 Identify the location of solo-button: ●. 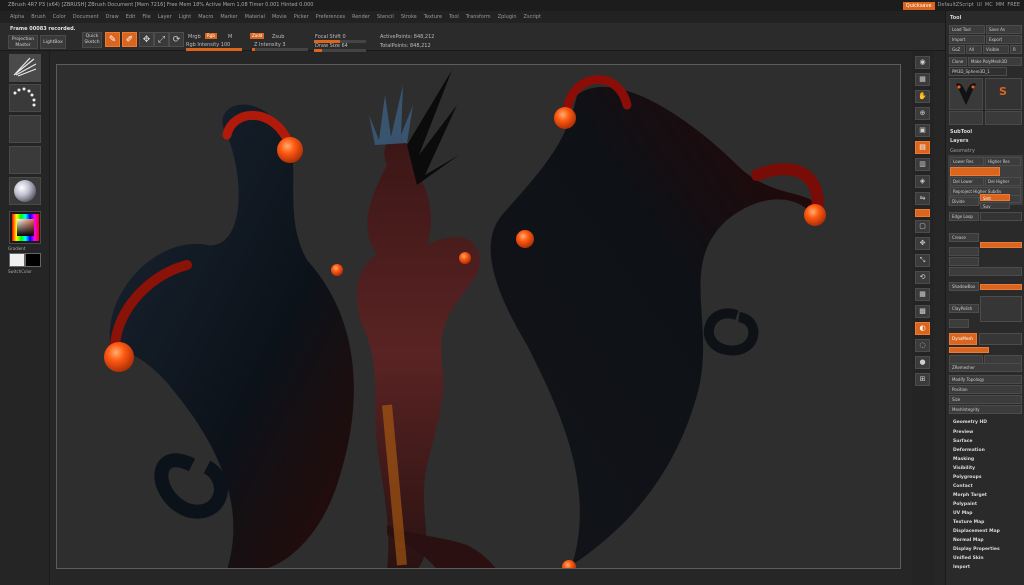
(922, 362).